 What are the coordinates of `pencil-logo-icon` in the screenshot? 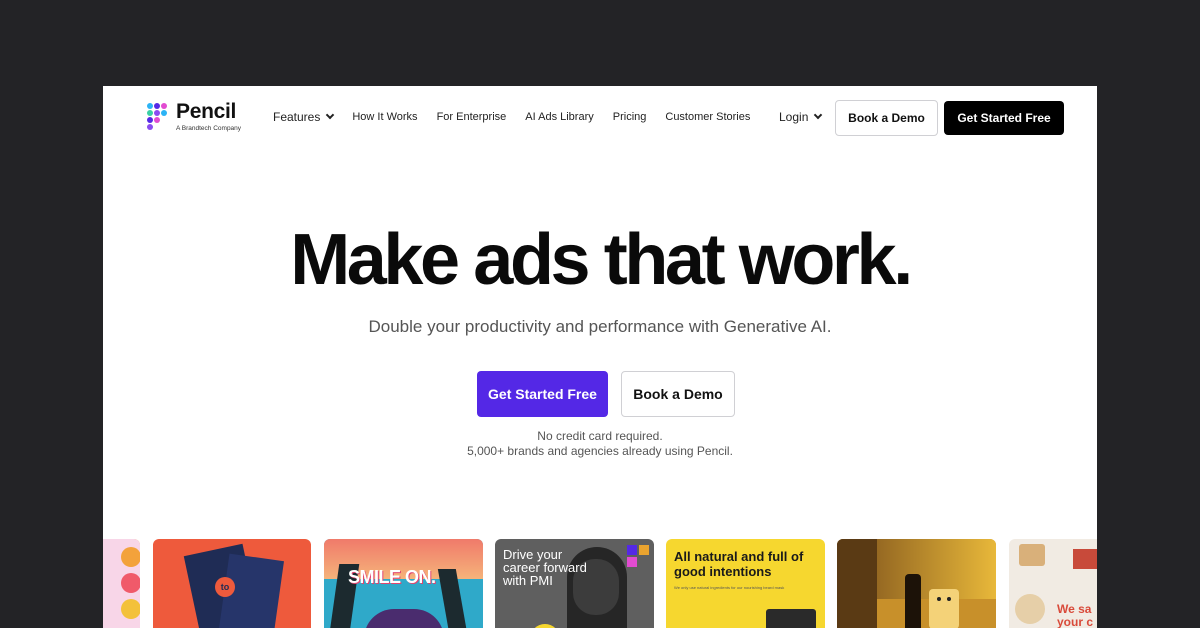 It's located at (158, 116).